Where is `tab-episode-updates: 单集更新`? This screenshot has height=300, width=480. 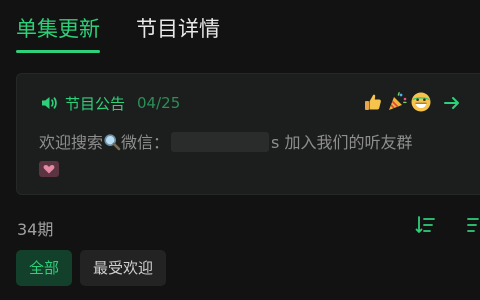
tab-episode-updates: 单集更新 is located at coordinates (58, 33).